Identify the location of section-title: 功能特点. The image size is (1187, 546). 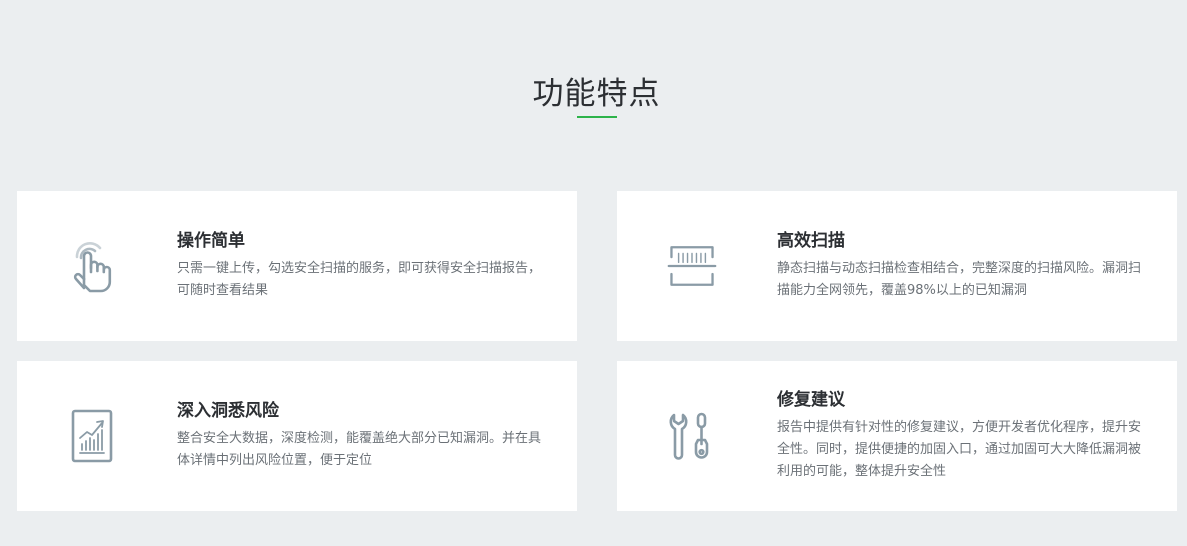
(596, 94).